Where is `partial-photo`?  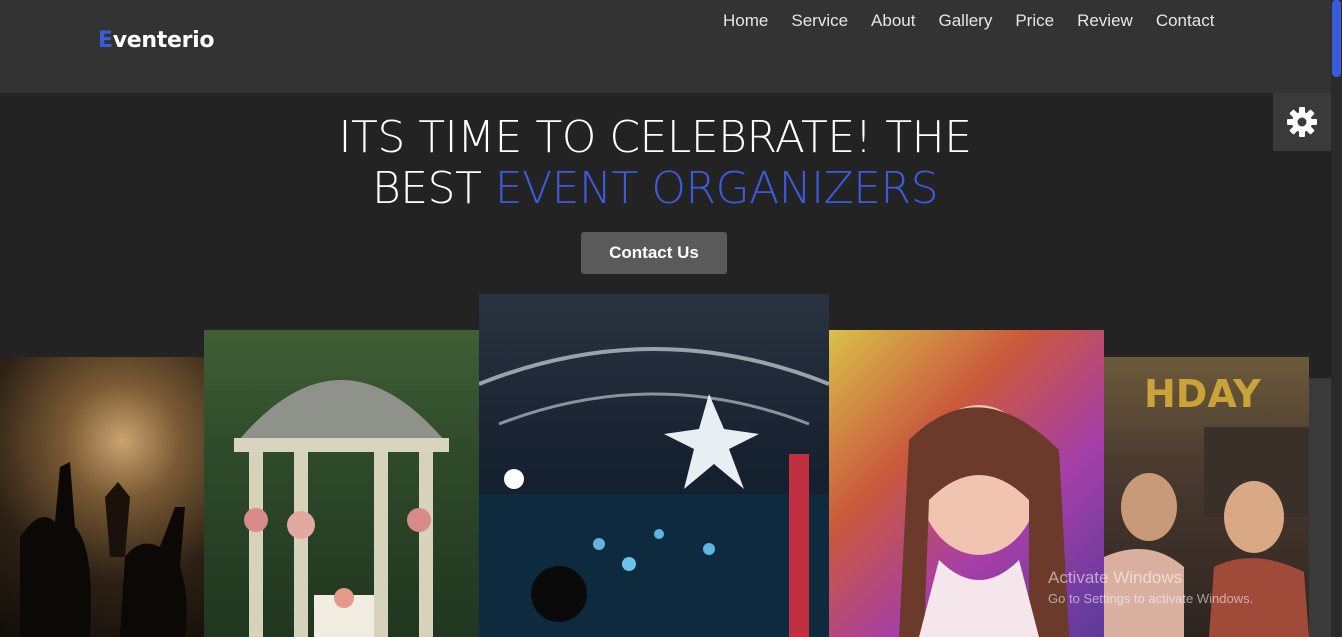 partial-photo is located at coordinates (1320, 507).